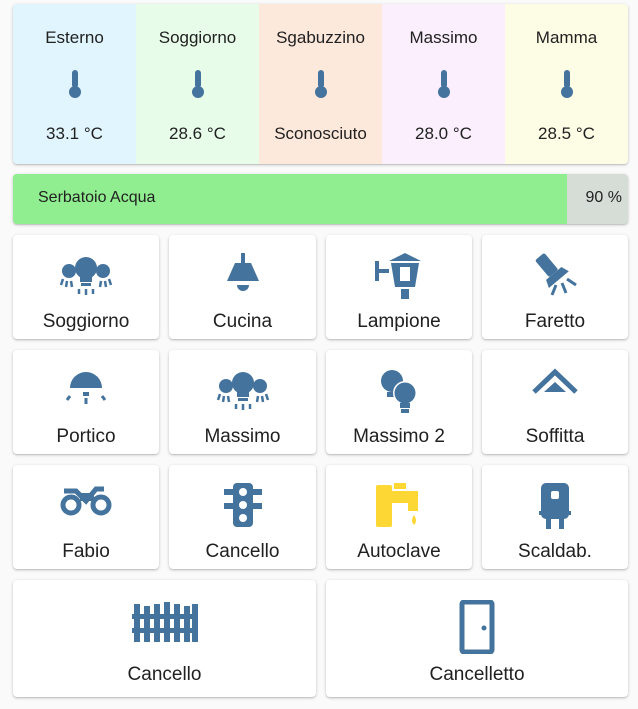 This screenshot has height=709, width=638. I want to click on button-soggiorno: Soggiorno, so click(86, 287).